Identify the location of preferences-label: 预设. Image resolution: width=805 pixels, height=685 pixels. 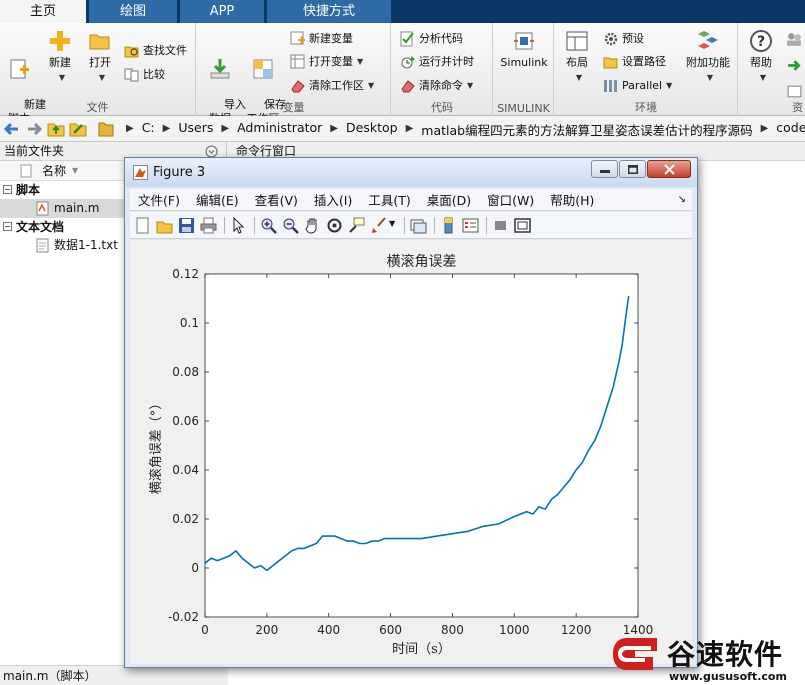
(633, 38).